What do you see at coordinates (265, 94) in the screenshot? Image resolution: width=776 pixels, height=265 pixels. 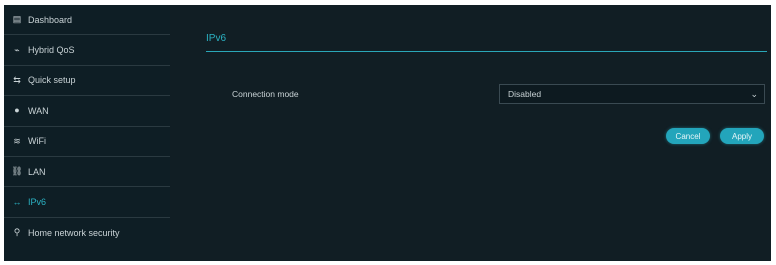 I see `connection-mode-label: Connection mode` at bounding box center [265, 94].